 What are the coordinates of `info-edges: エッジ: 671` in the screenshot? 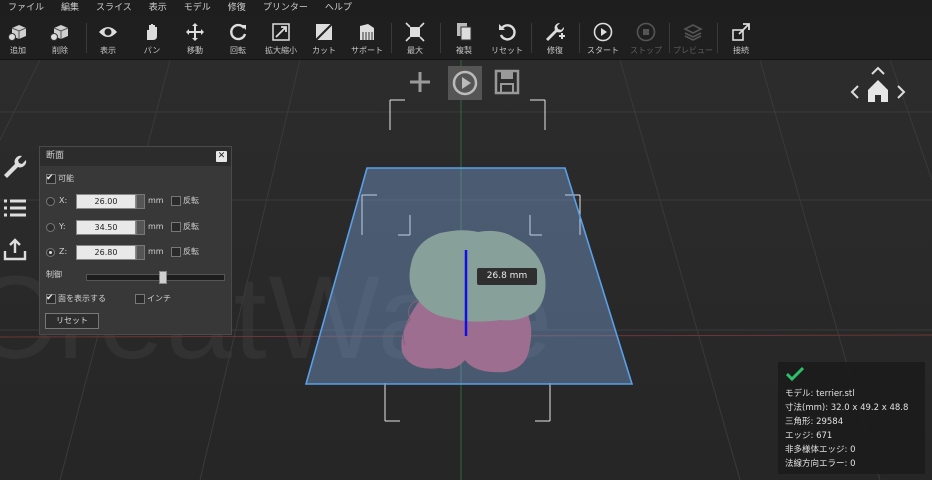 It's located at (809, 436).